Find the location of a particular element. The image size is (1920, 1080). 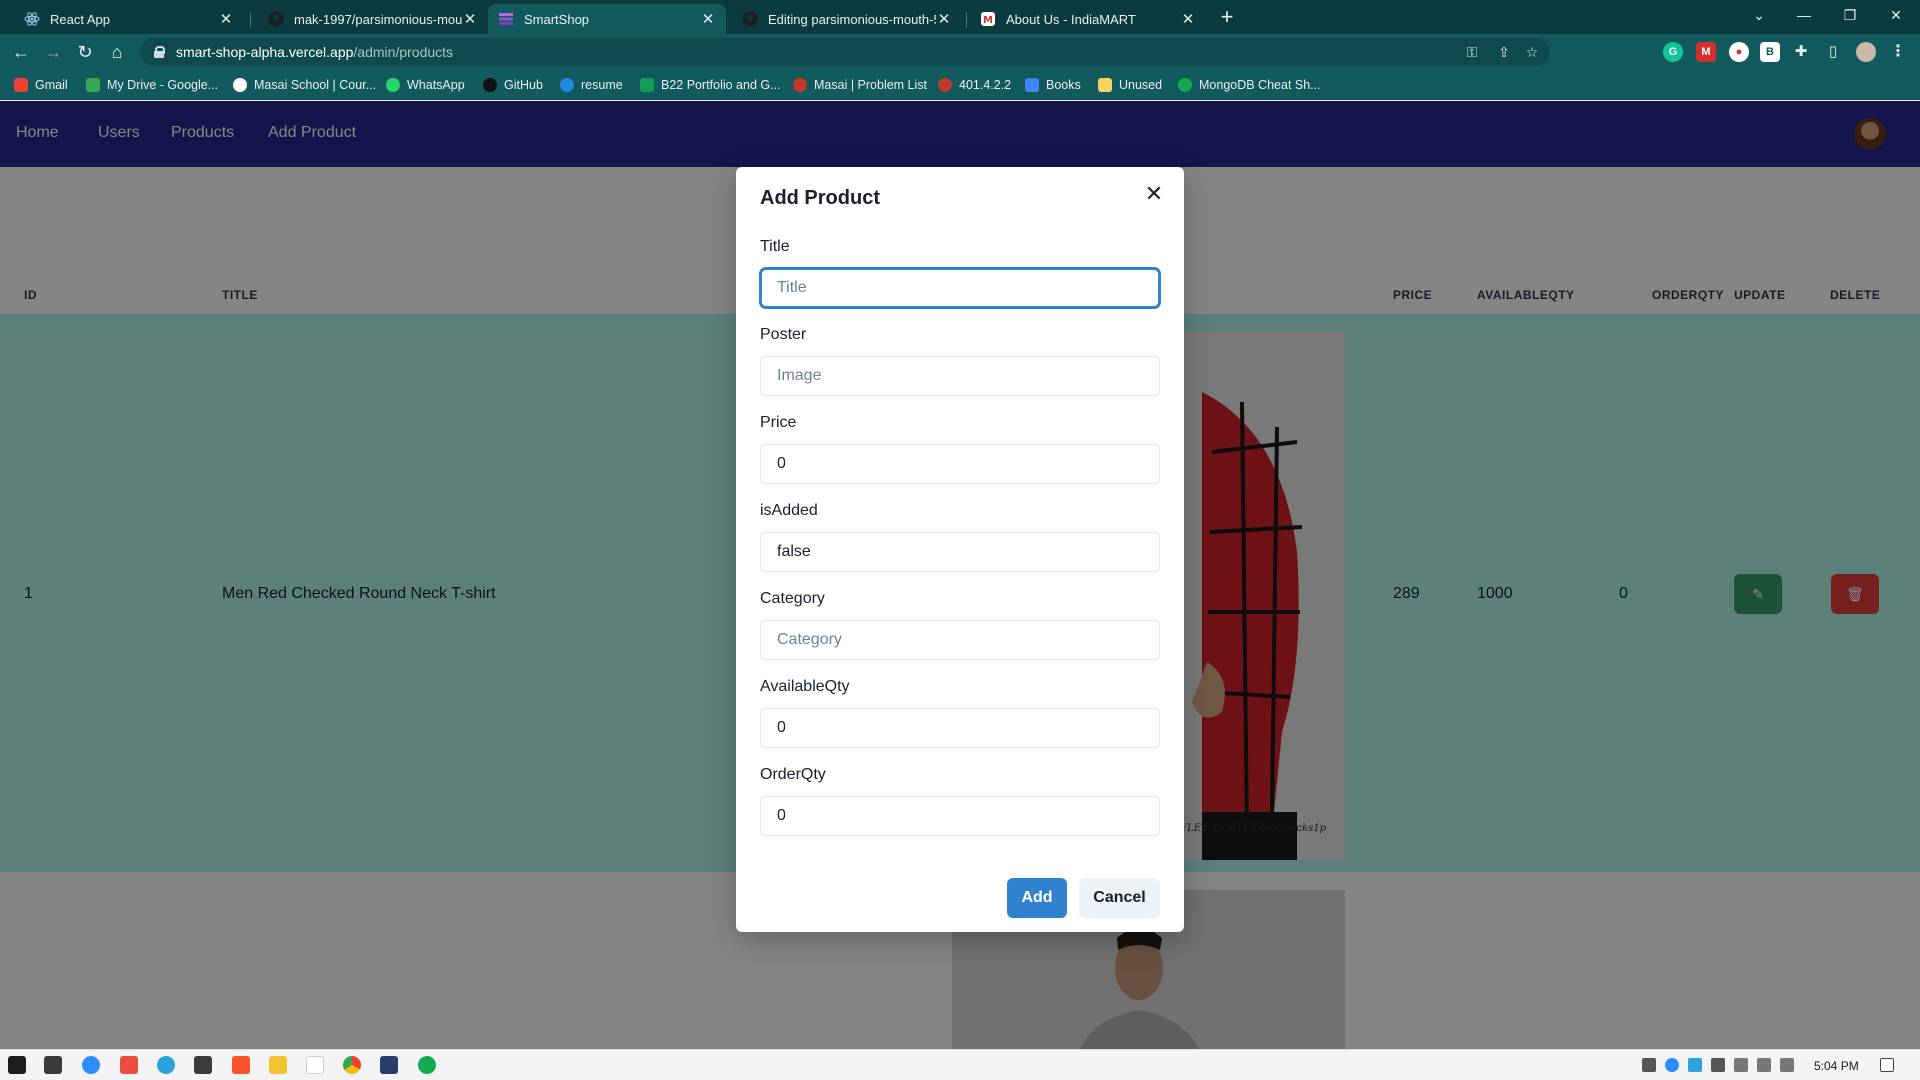

brave-icon is located at coordinates (241, 1065).